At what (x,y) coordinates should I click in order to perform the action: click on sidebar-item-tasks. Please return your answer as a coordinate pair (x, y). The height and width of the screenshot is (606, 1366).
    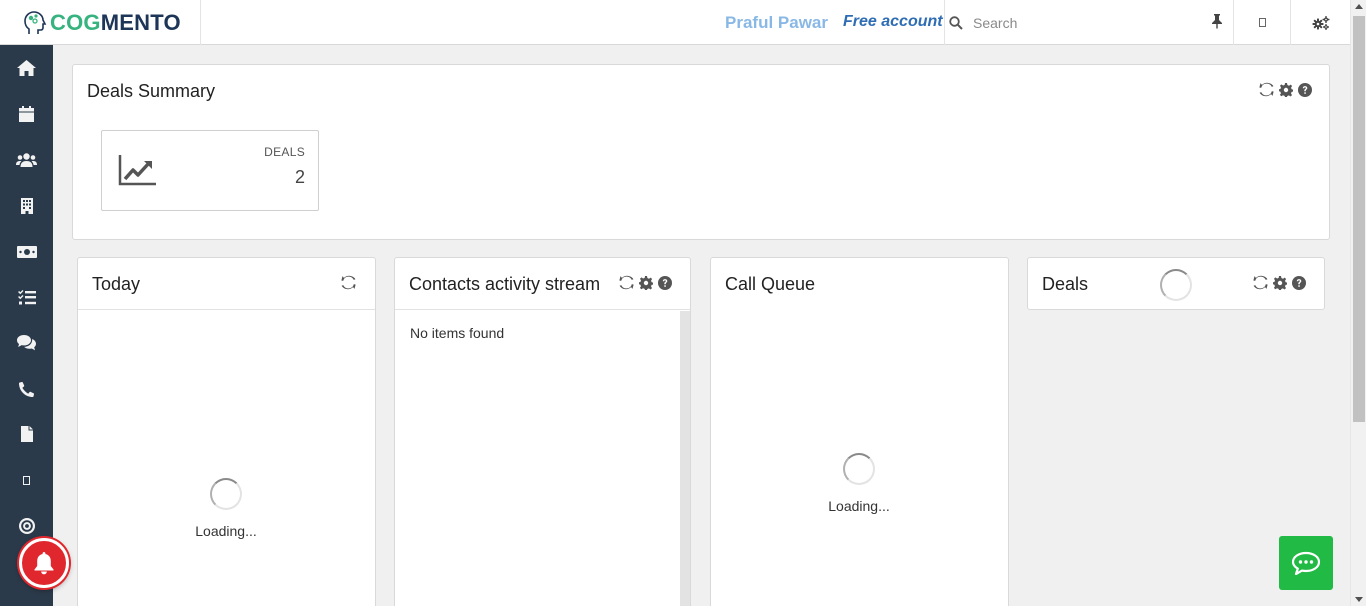
    Looking at the image, I should click on (26, 297).